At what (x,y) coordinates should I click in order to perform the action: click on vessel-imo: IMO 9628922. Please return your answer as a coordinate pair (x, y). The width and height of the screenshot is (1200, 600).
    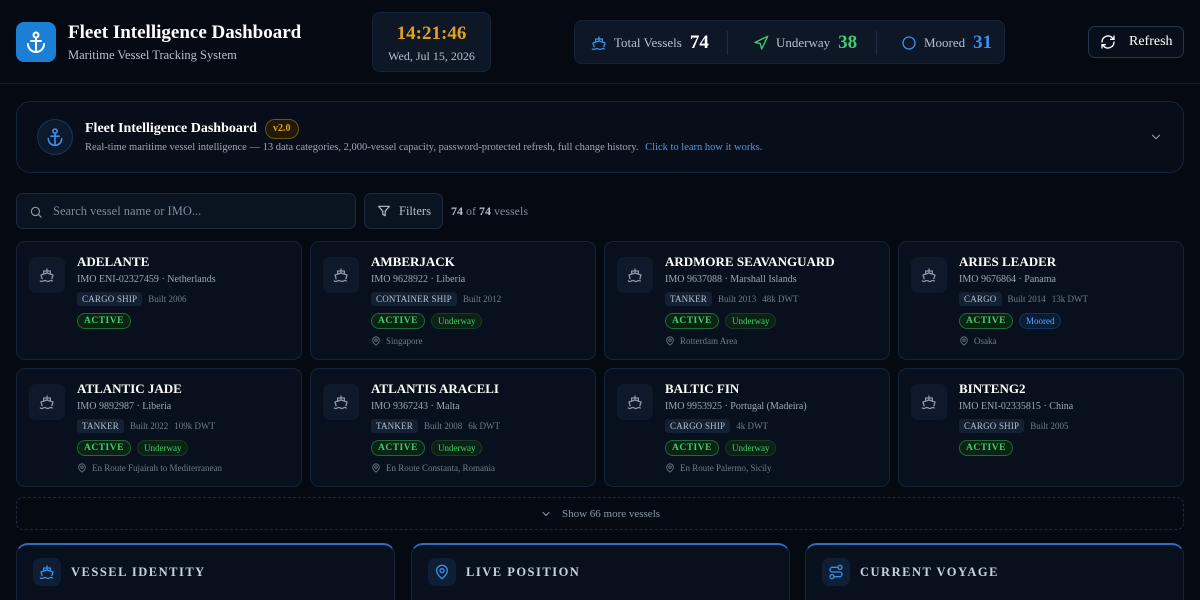
    Looking at the image, I should click on (399, 279).